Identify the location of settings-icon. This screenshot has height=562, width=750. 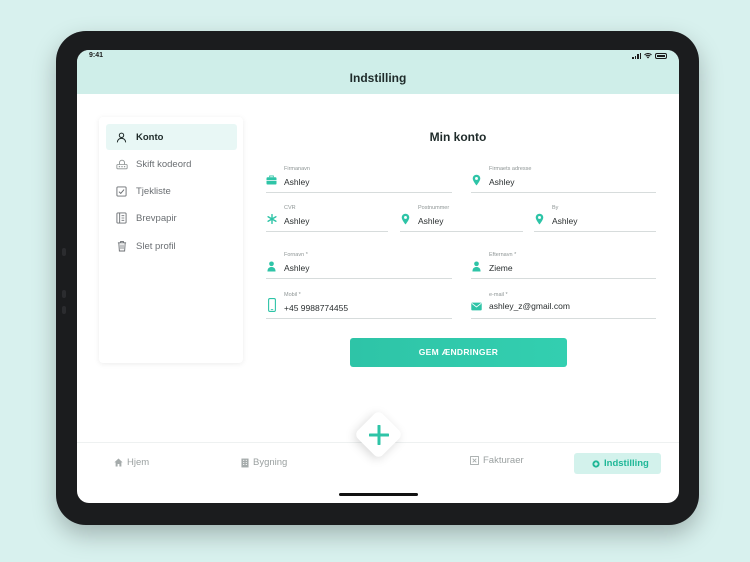
(595, 463).